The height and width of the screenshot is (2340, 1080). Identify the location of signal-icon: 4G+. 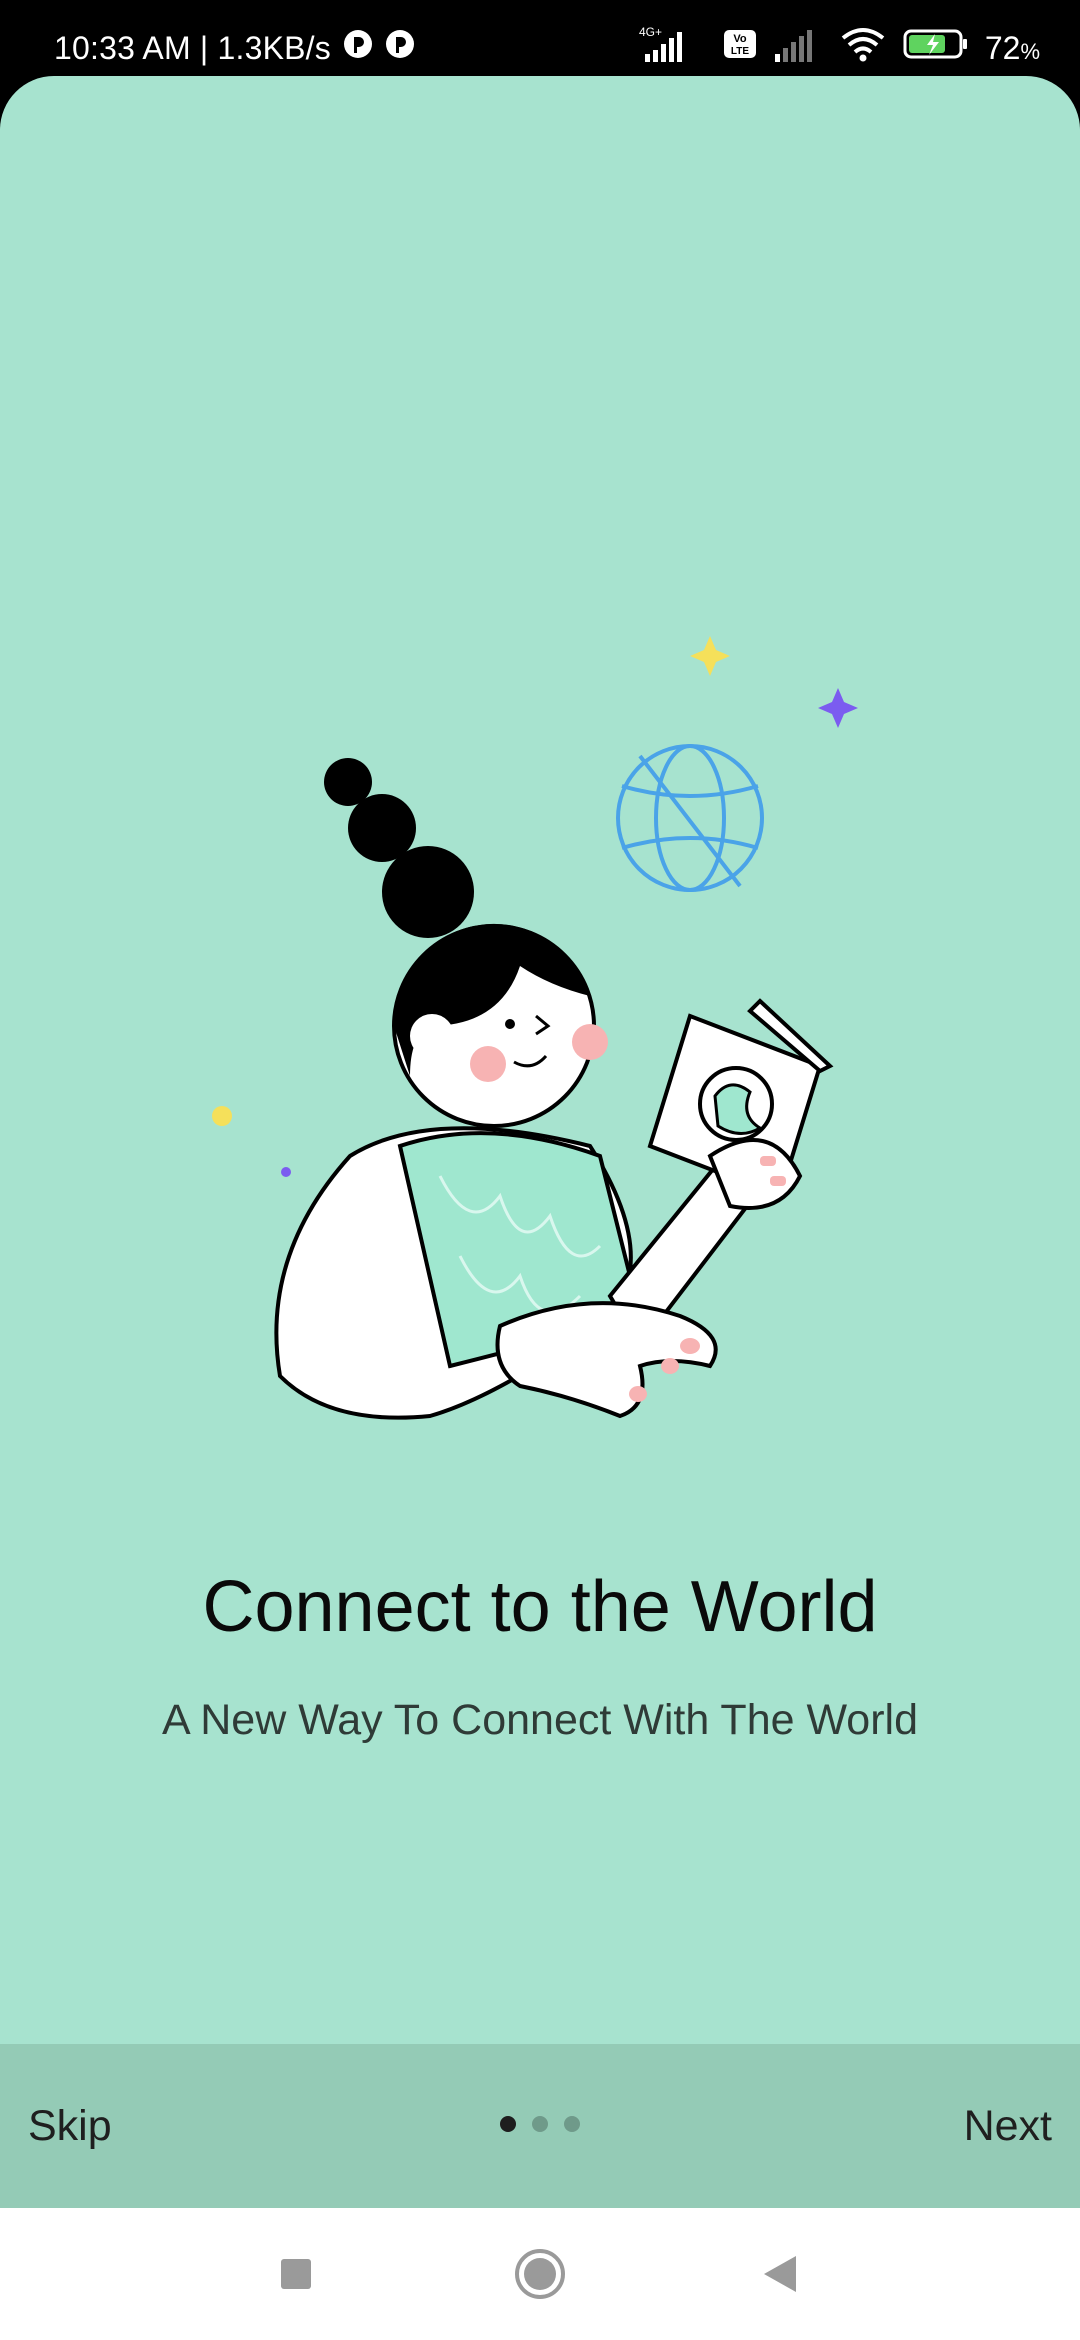
(672, 48).